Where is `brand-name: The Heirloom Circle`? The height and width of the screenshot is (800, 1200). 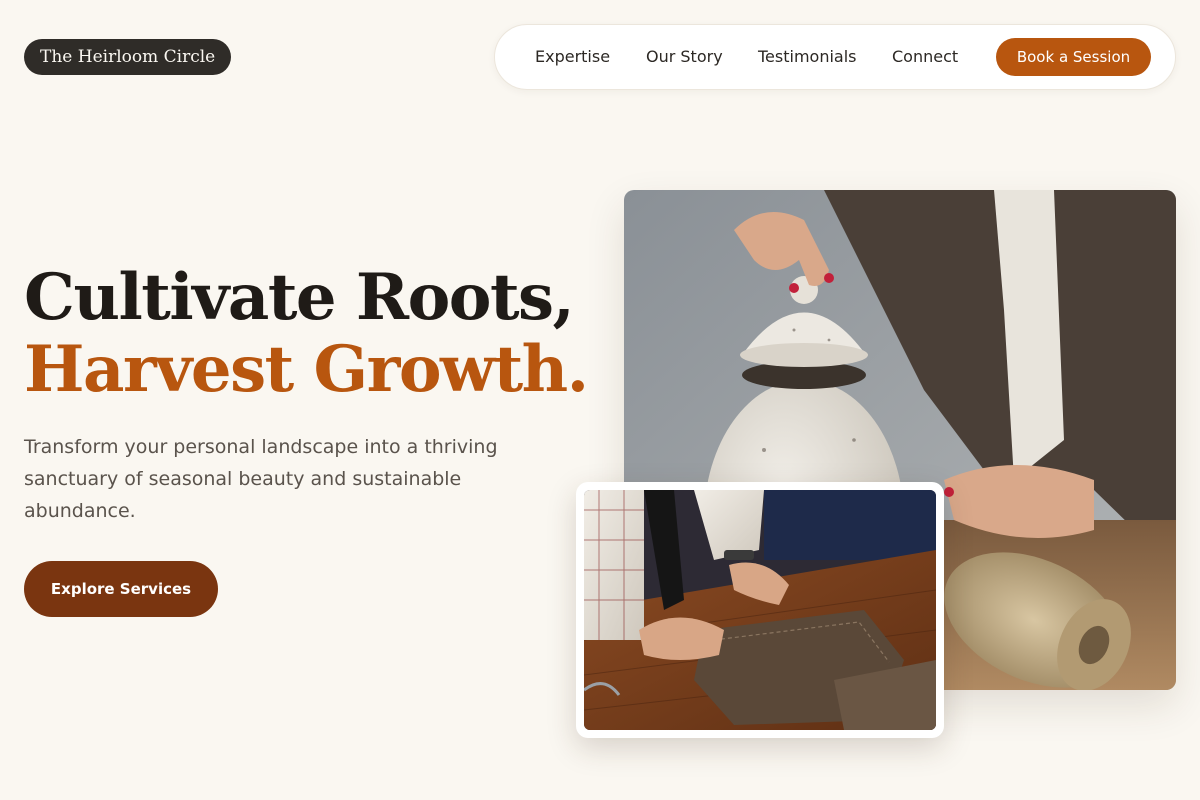 brand-name: The Heirloom Circle is located at coordinates (128, 57).